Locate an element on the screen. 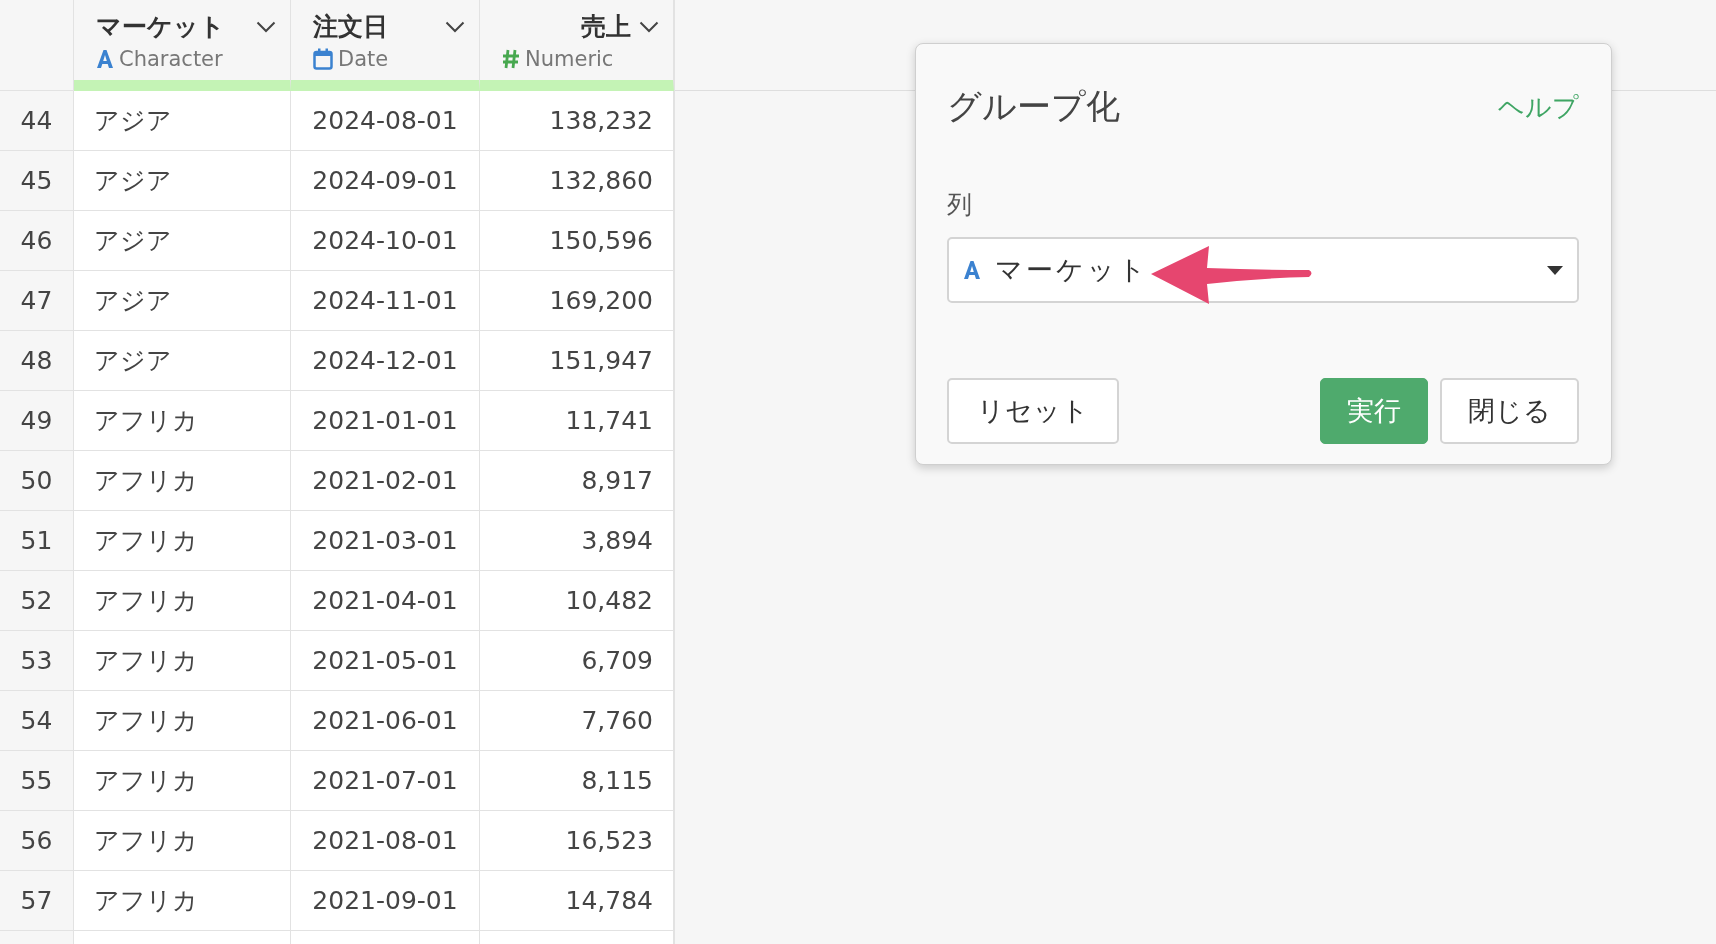  field-label: 列 is located at coordinates (960, 205).